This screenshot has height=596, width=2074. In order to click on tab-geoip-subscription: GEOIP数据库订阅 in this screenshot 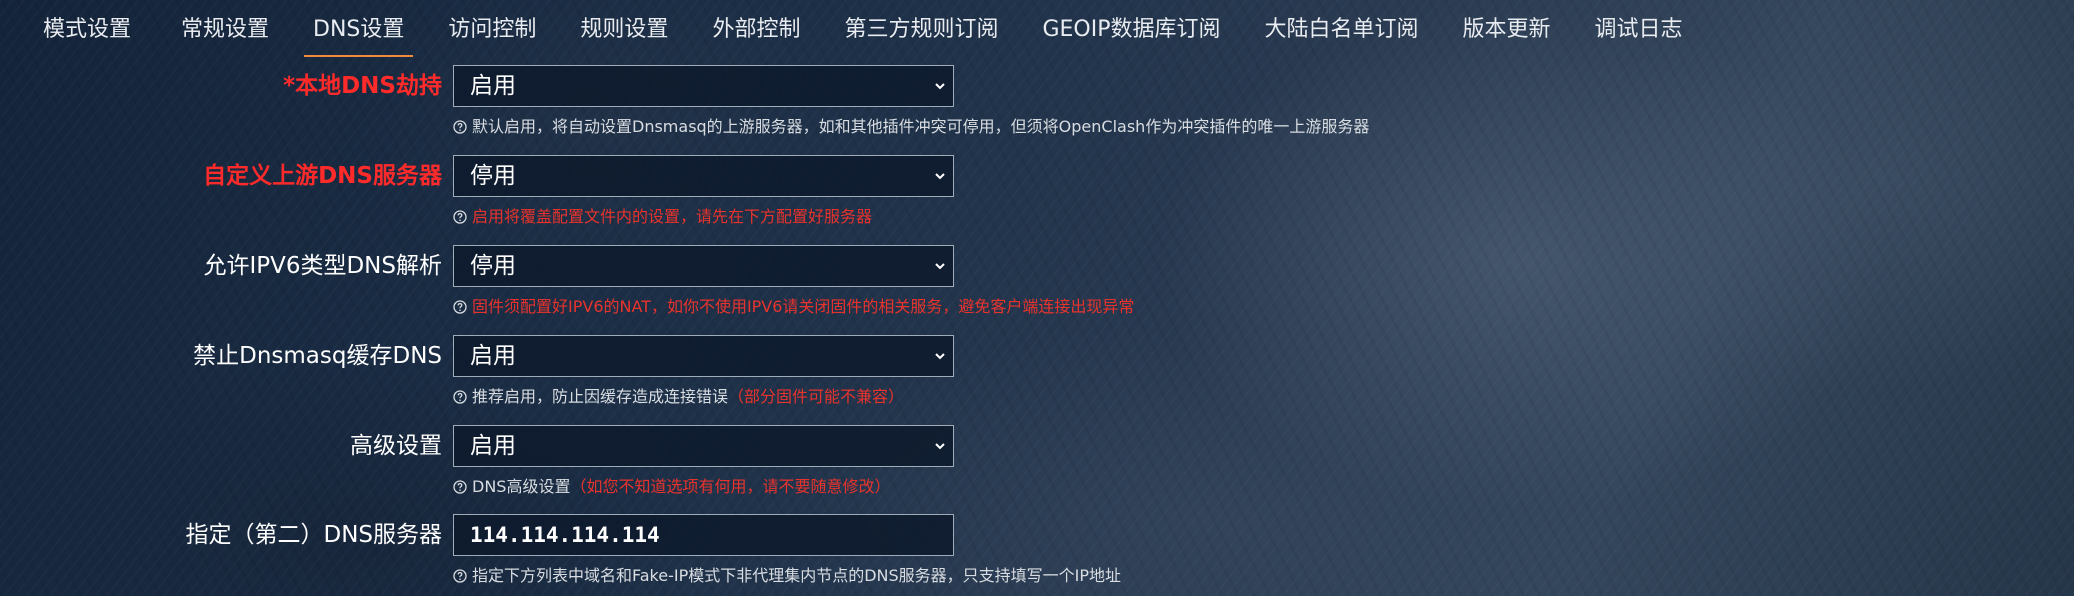, I will do `click(1131, 28)`.